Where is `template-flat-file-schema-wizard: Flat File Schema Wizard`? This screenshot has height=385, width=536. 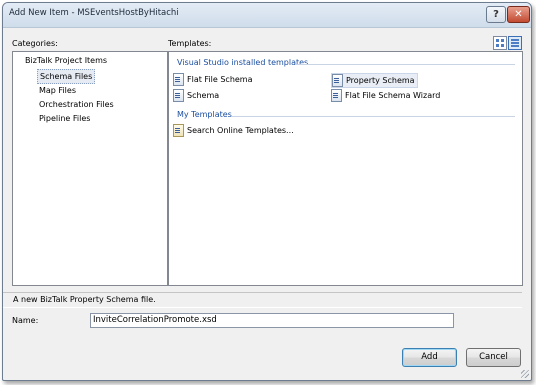 template-flat-file-schema-wizard: Flat File Schema Wizard is located at coordinates (385, 95).